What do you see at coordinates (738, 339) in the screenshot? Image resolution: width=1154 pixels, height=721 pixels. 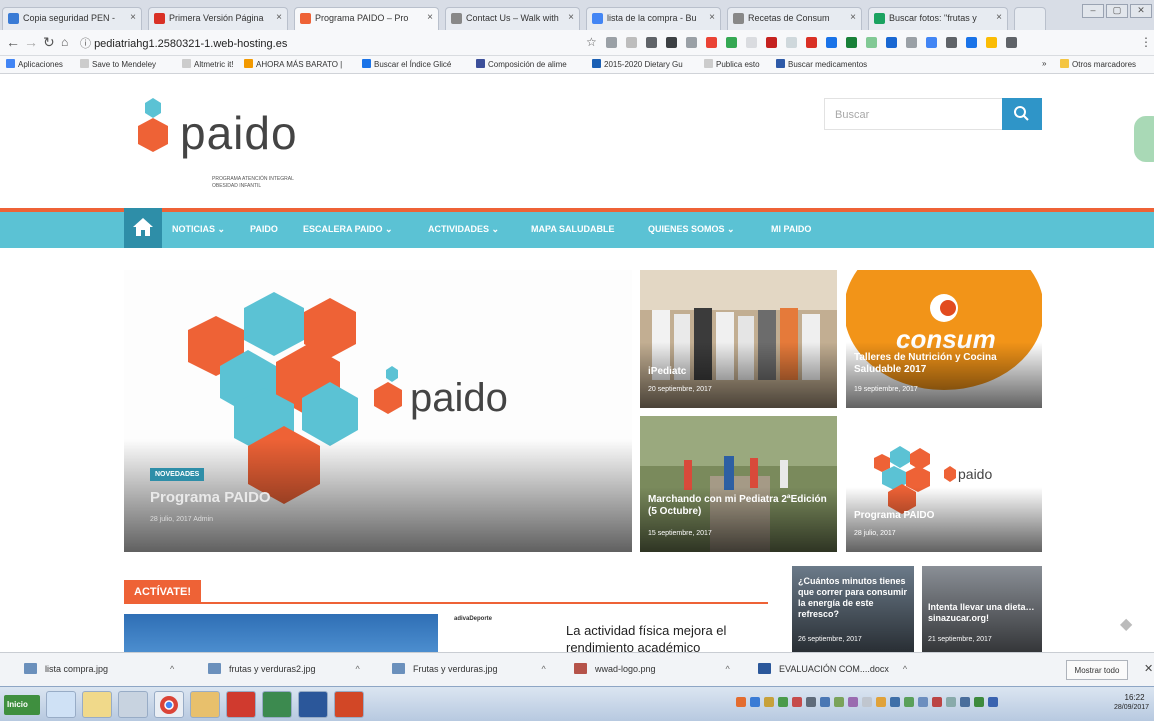 I see `post-tile: iPediatc 20 septiembre, 2017` at bounding box center [738, 339].